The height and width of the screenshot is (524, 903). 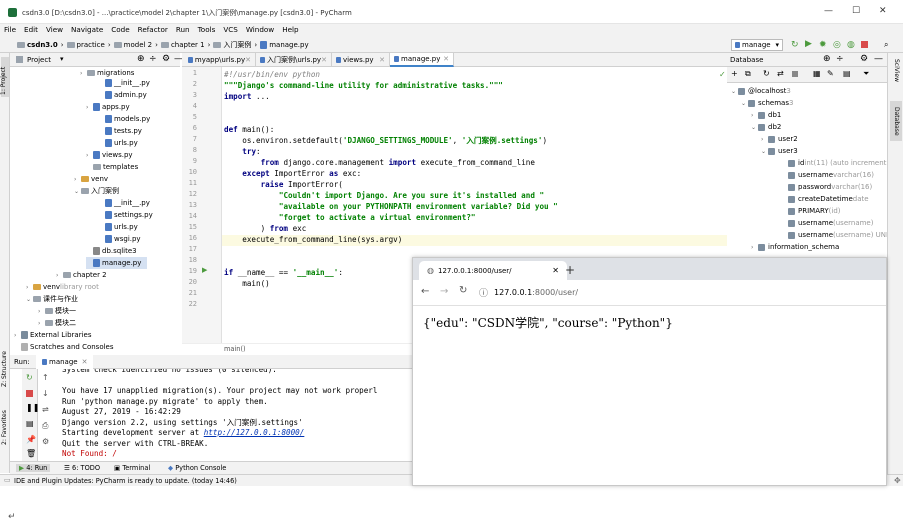 What do you see at coordinates (828, 11) in the screenshot?
I see `minimize-button: —` at bounding box center [828, 11].